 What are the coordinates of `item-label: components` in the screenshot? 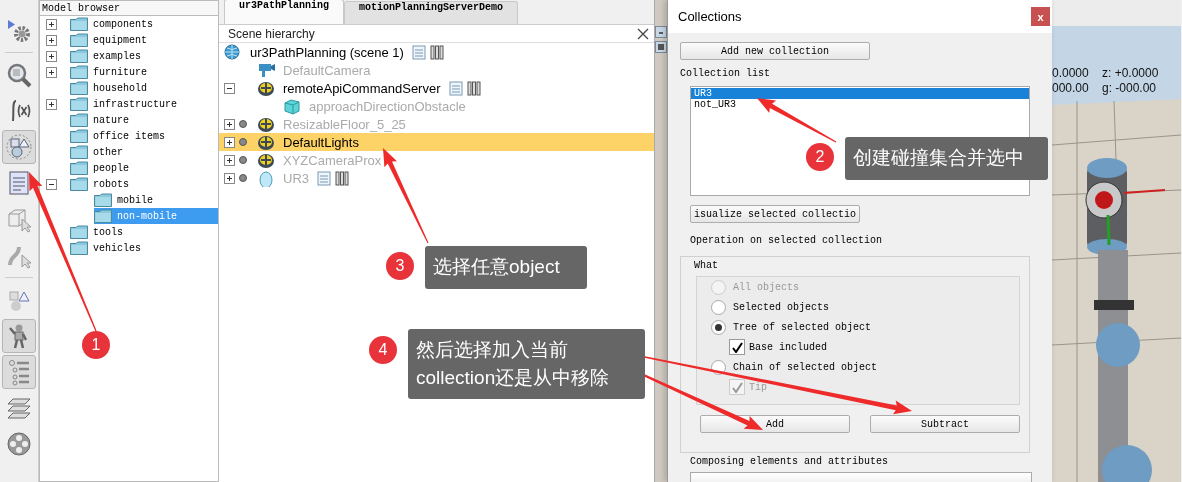 It's located at (123, 24).